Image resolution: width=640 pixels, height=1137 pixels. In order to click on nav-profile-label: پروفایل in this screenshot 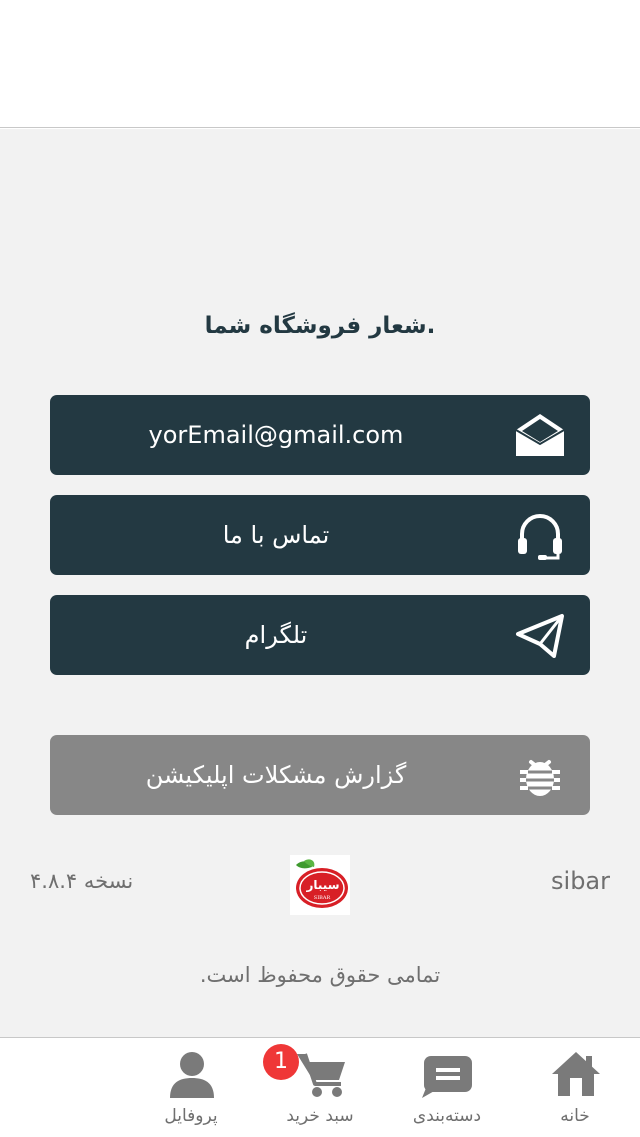, I will do `click(191, 1116)`.